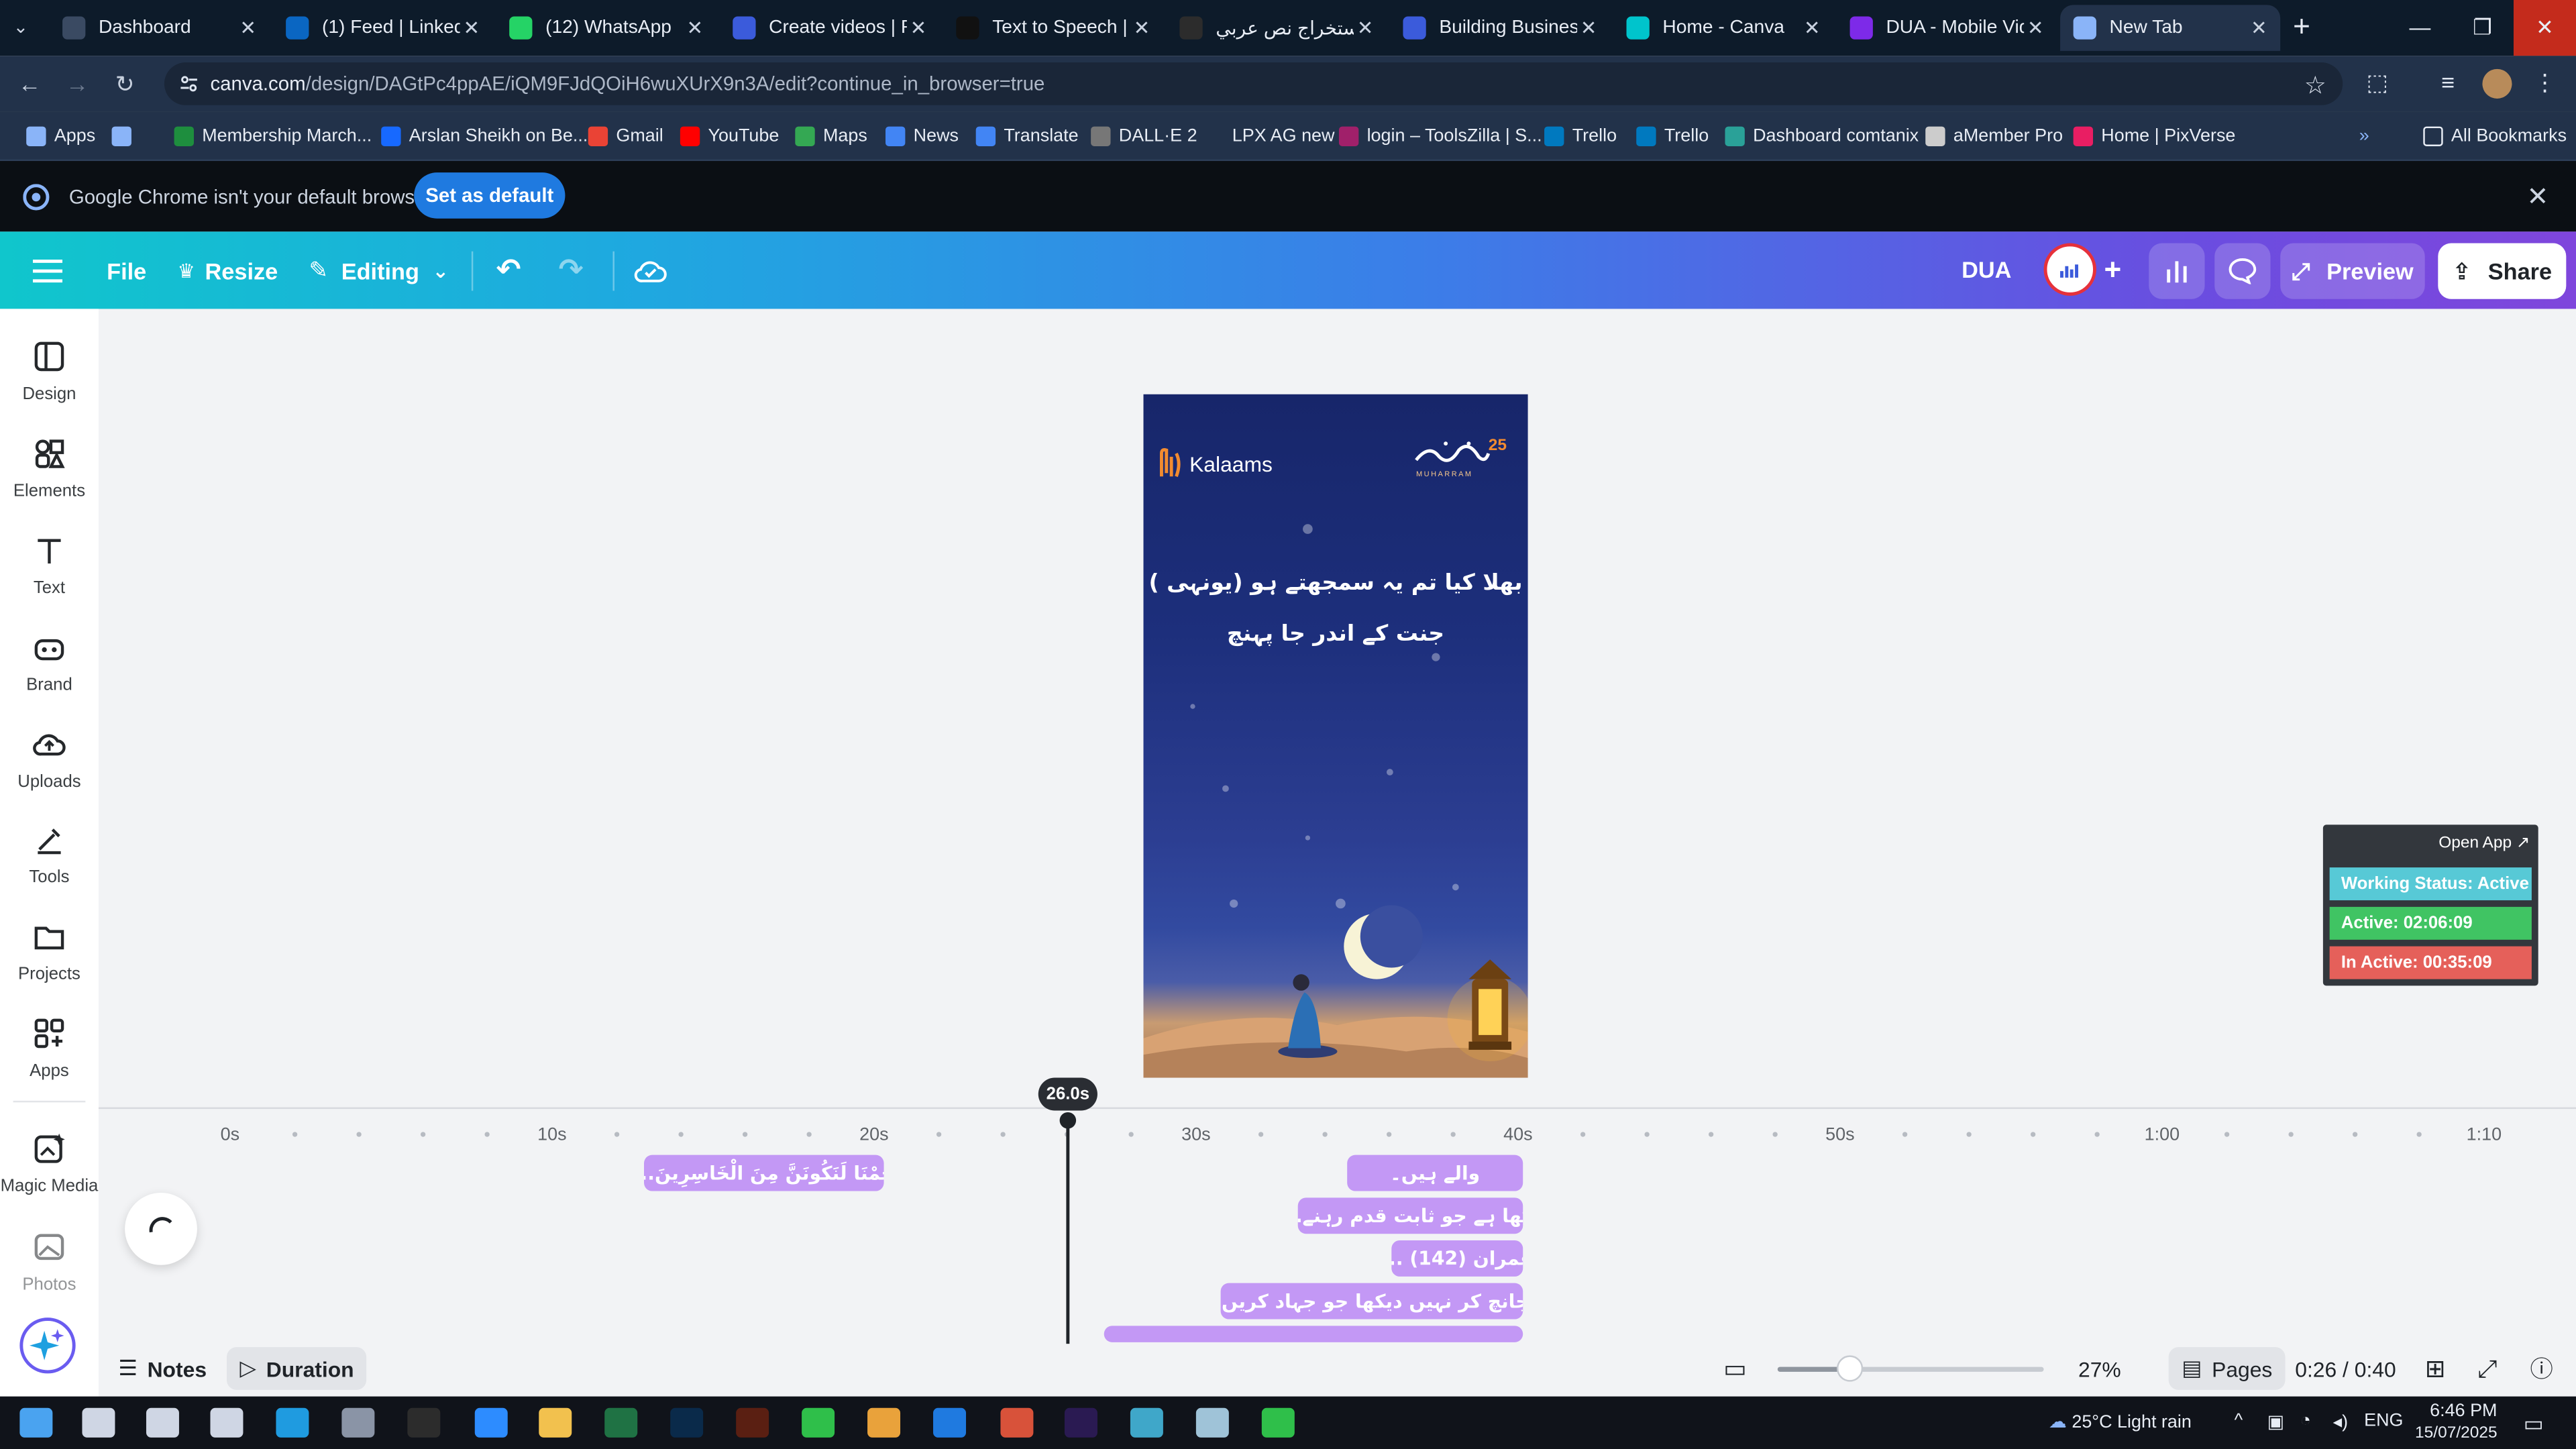 The width and height of the screenshot is (2576, 1449). Describe the element at coordinates (2420, 28) in the screenshot. I see `minimize-button: —` at that location.